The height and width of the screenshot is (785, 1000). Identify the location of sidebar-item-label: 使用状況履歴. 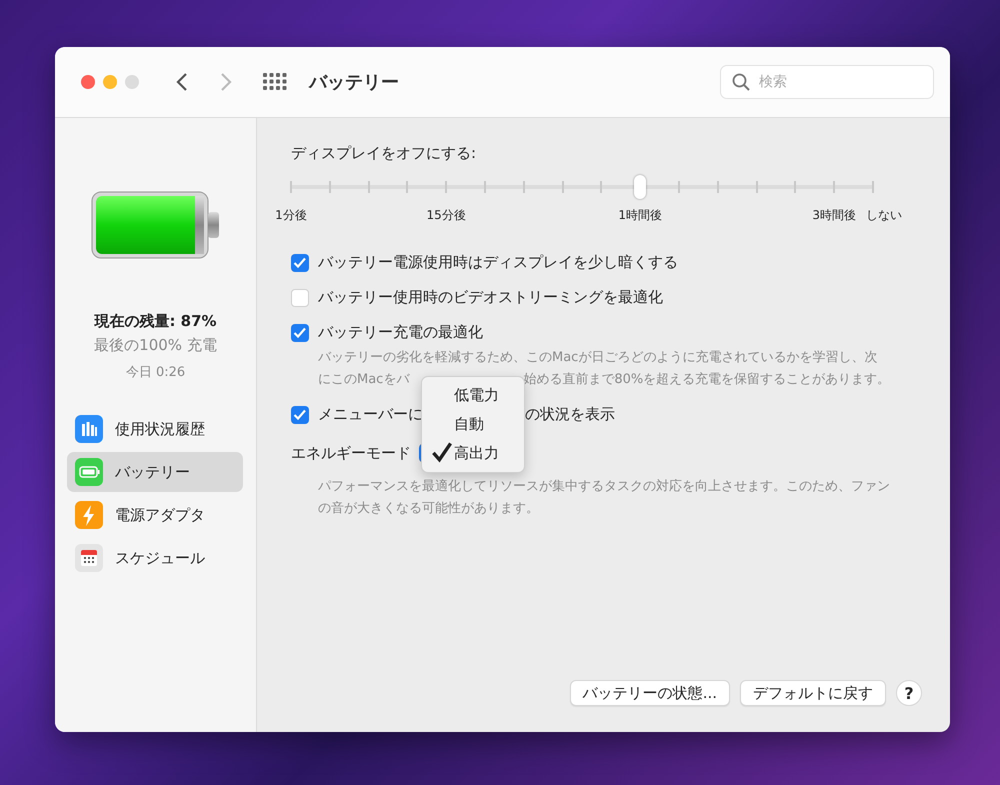
(160, 429).